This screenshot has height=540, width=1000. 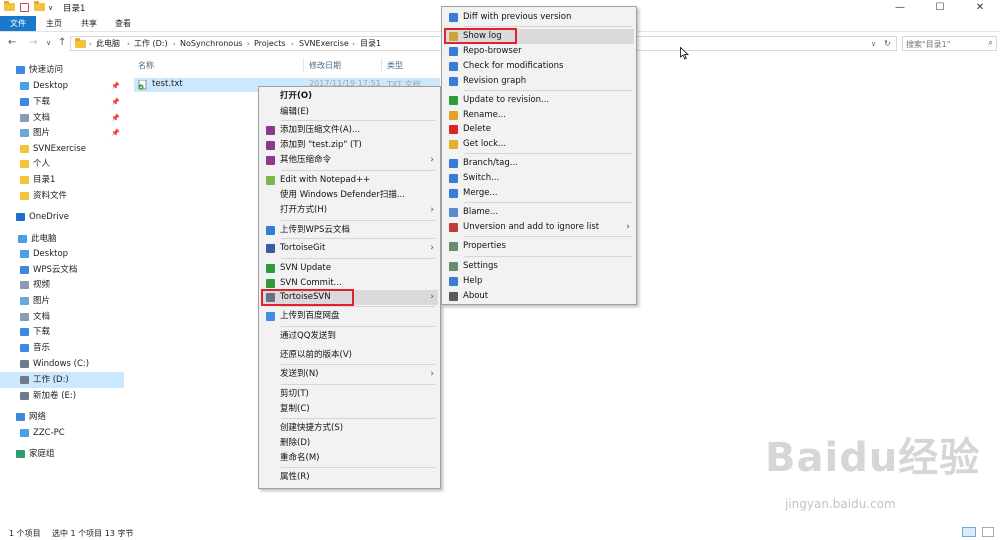 What do you see at coordinates (62, 180) in the screenshot?
I see `sidebar-item: 目录1` at bounding box center [62, 180].